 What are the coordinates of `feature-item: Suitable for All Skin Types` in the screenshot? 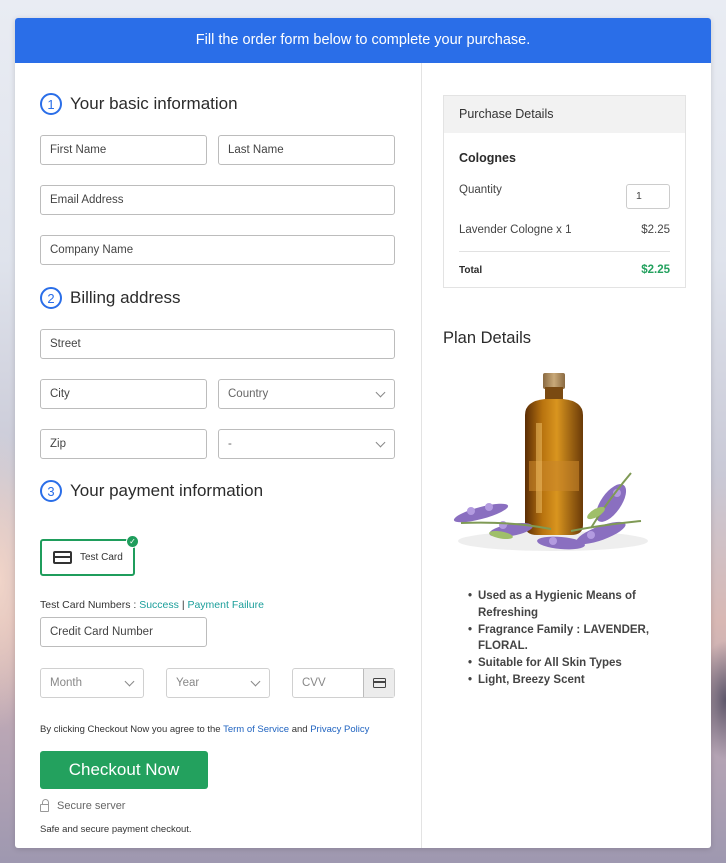 It's located at (568, 663).